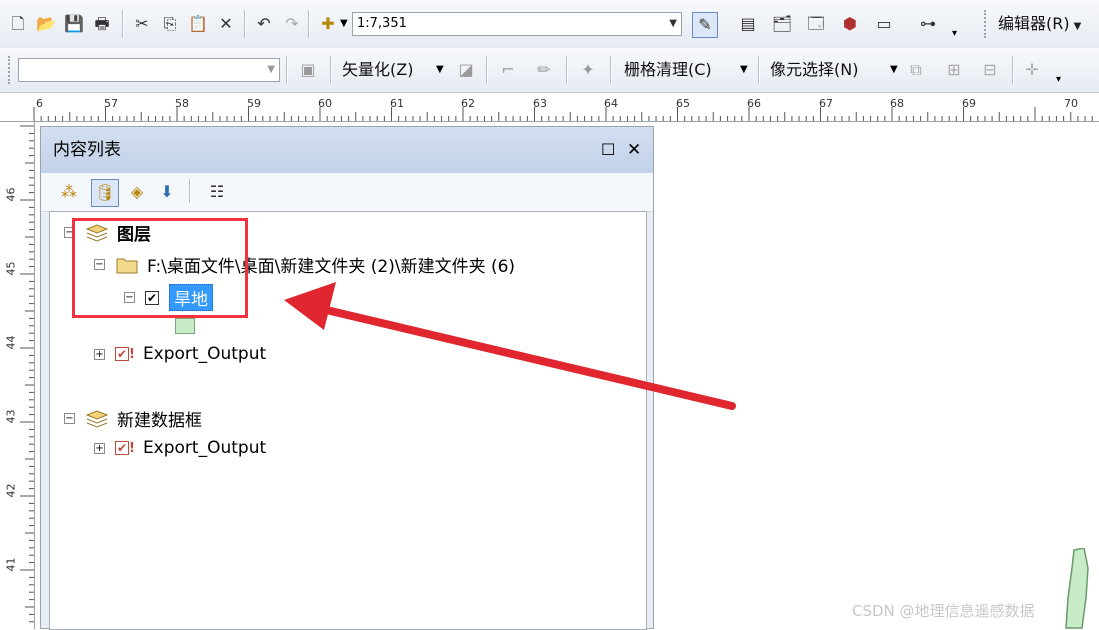 This screenshot has width=1099, height=630. What do you see at coordinates (634, 150) in the screenshot?
I see `close-icon: ✕` at bounding box center [634, 150].